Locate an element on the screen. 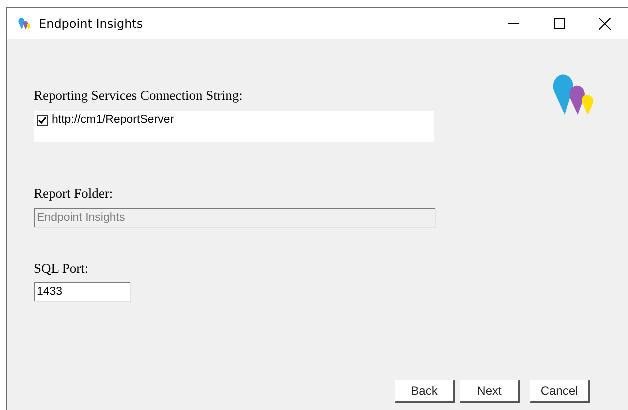 The height and width of the screenshot is (410, 628). checkmark-icon is located at coordinates (42, 120).